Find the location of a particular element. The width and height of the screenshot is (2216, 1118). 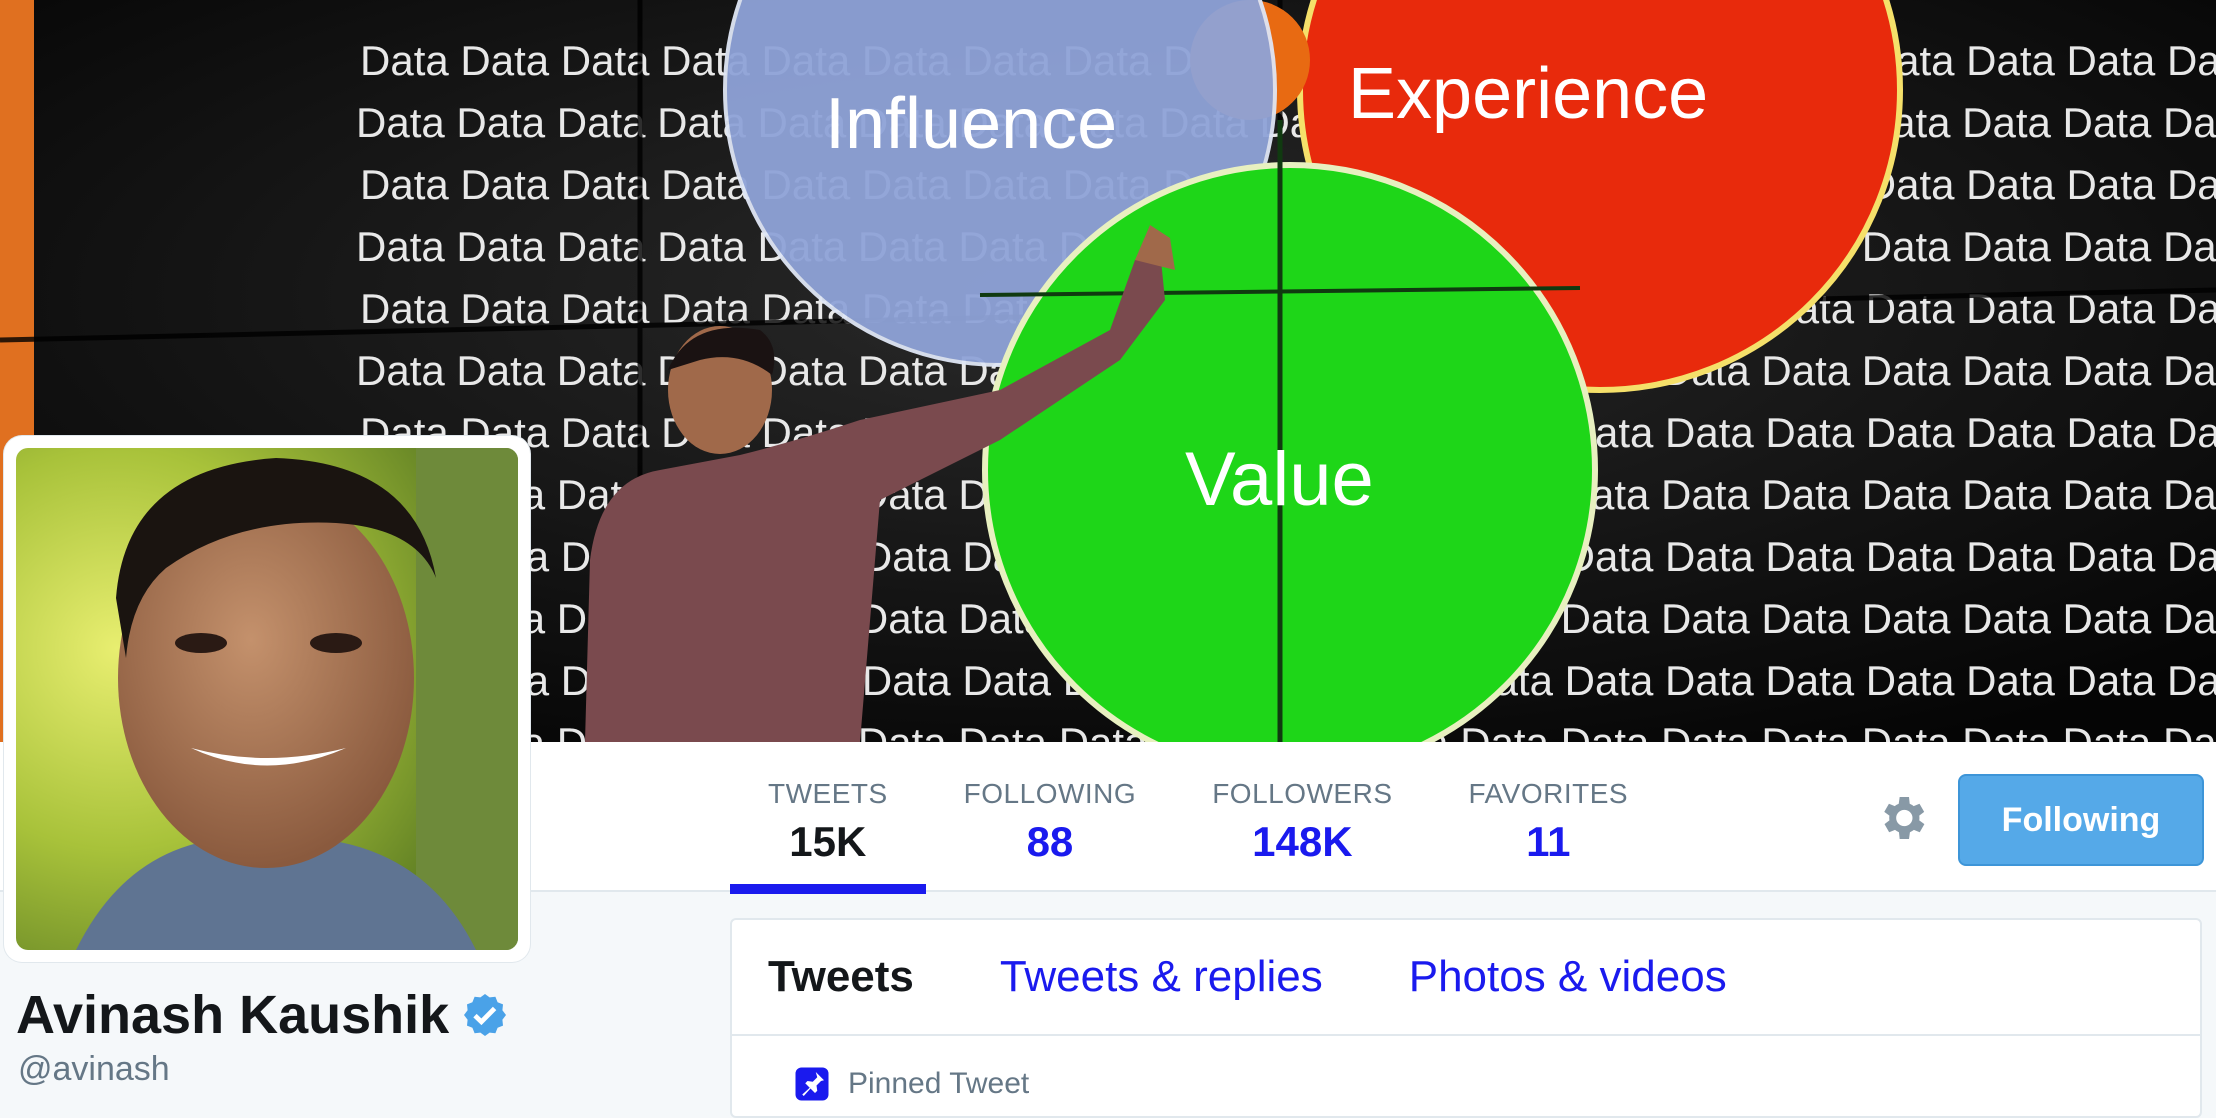

stat-value: 148K is located at coordinates (1302, 841).